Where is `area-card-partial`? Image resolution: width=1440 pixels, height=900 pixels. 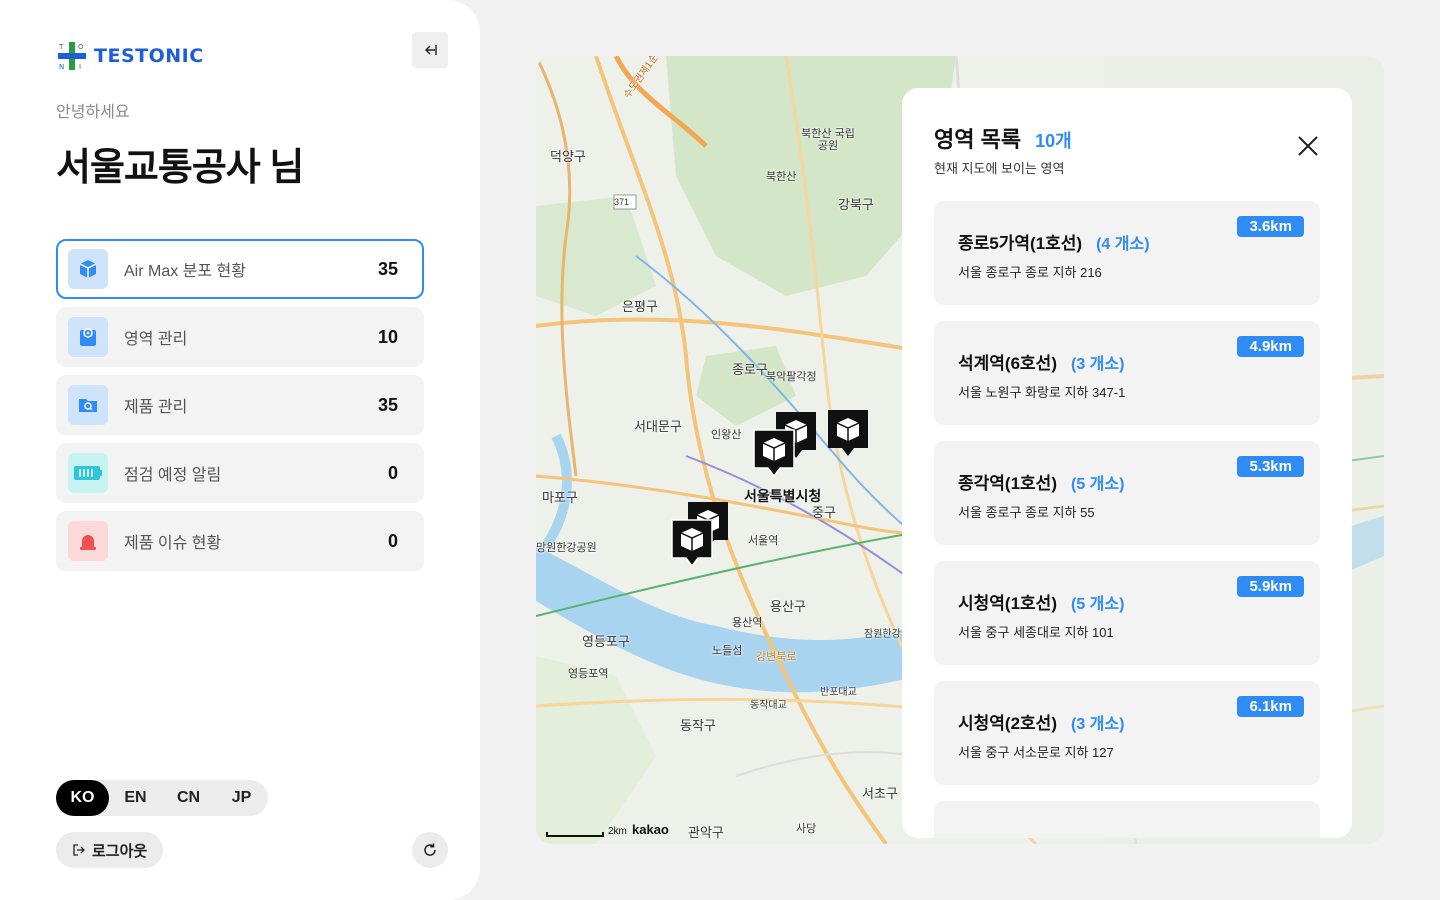
area-card-partial is located at coordinates (1127, 819).